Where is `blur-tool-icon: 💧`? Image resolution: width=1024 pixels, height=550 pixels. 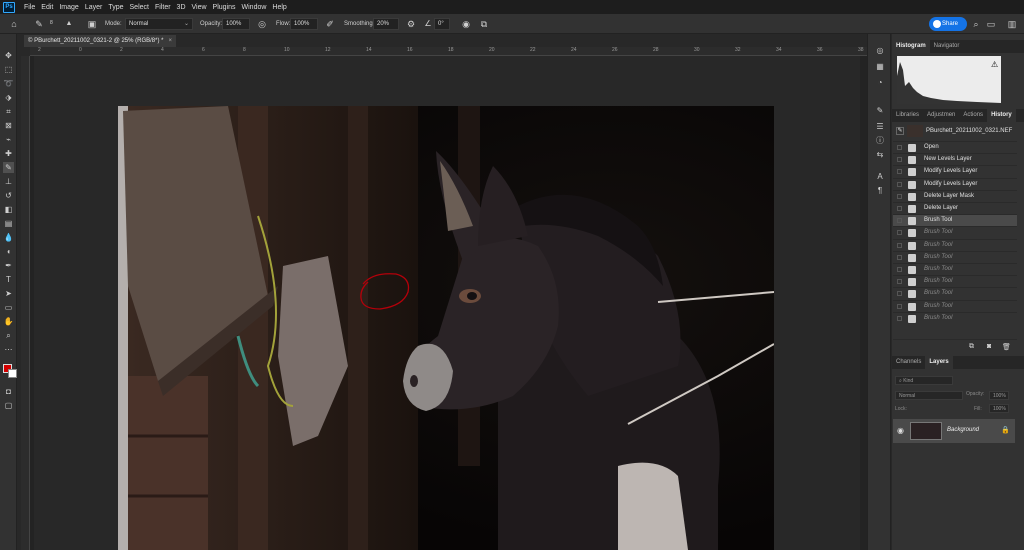 blur-tool-icon: 💧 is located at coordinates (8, 237).